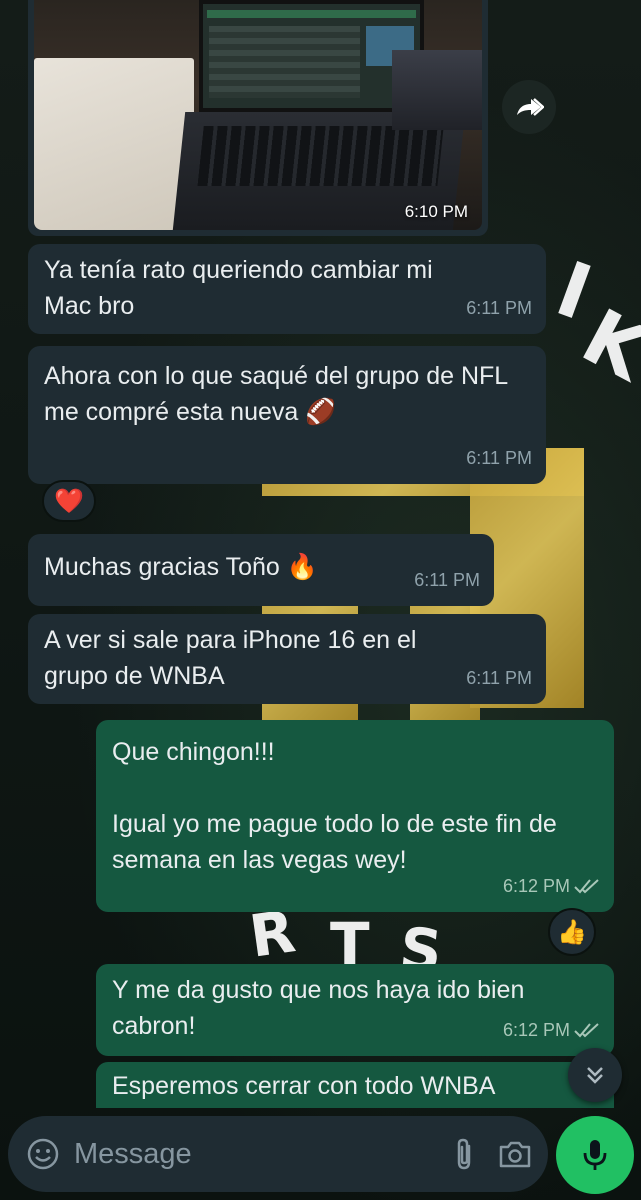  What do you see at coordinates (193, 752) in the screenshot?
I see `message-text-line: Que chingon!!!` at bounding box center [193, 752].